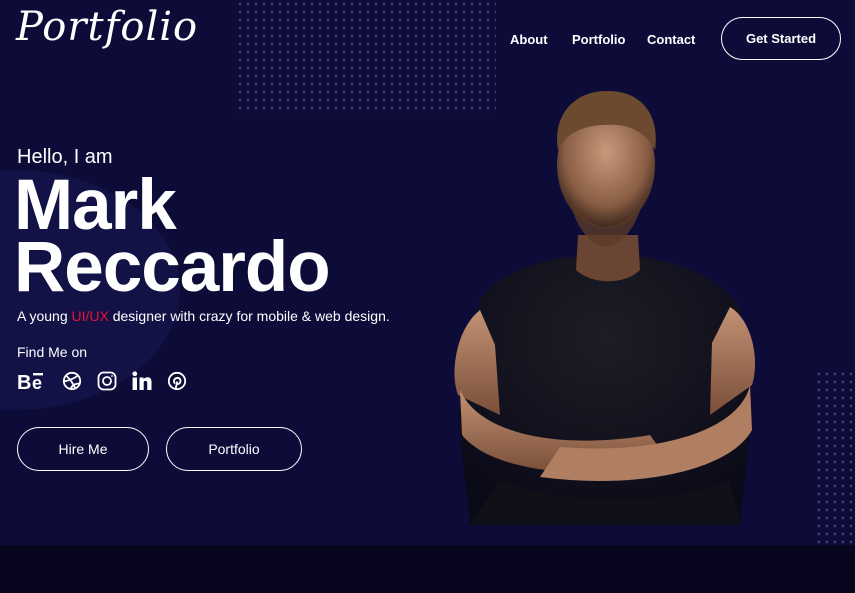  I want to click on hire-me-button: Hire Me, so click(83, 449).